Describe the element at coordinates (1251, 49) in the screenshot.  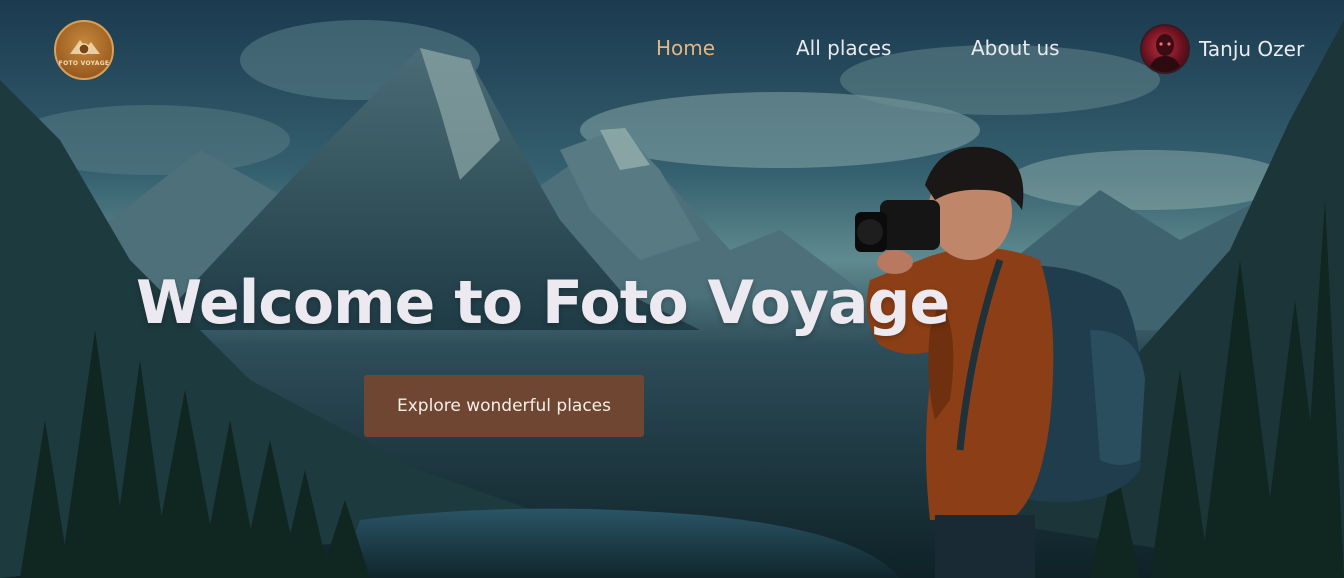
I see `user-name: Tanju Ozer` at that location.